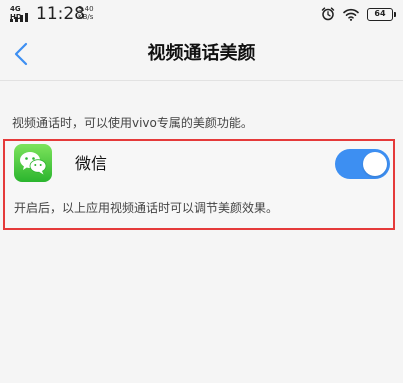 This screenshot has height=383, width=403. Describe the element at coordinates (86, 9) in the screenshot. I see `network-speed-value: 3.40` at that location.